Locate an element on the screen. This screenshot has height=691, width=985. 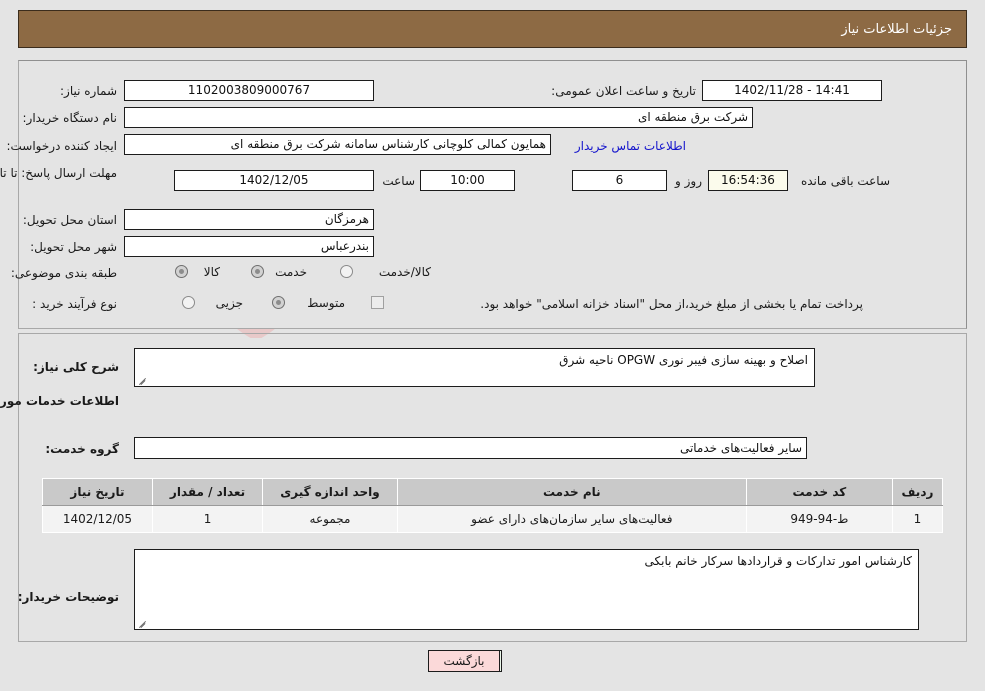
radio-category-goods-service is located at coordinates (346, 271).